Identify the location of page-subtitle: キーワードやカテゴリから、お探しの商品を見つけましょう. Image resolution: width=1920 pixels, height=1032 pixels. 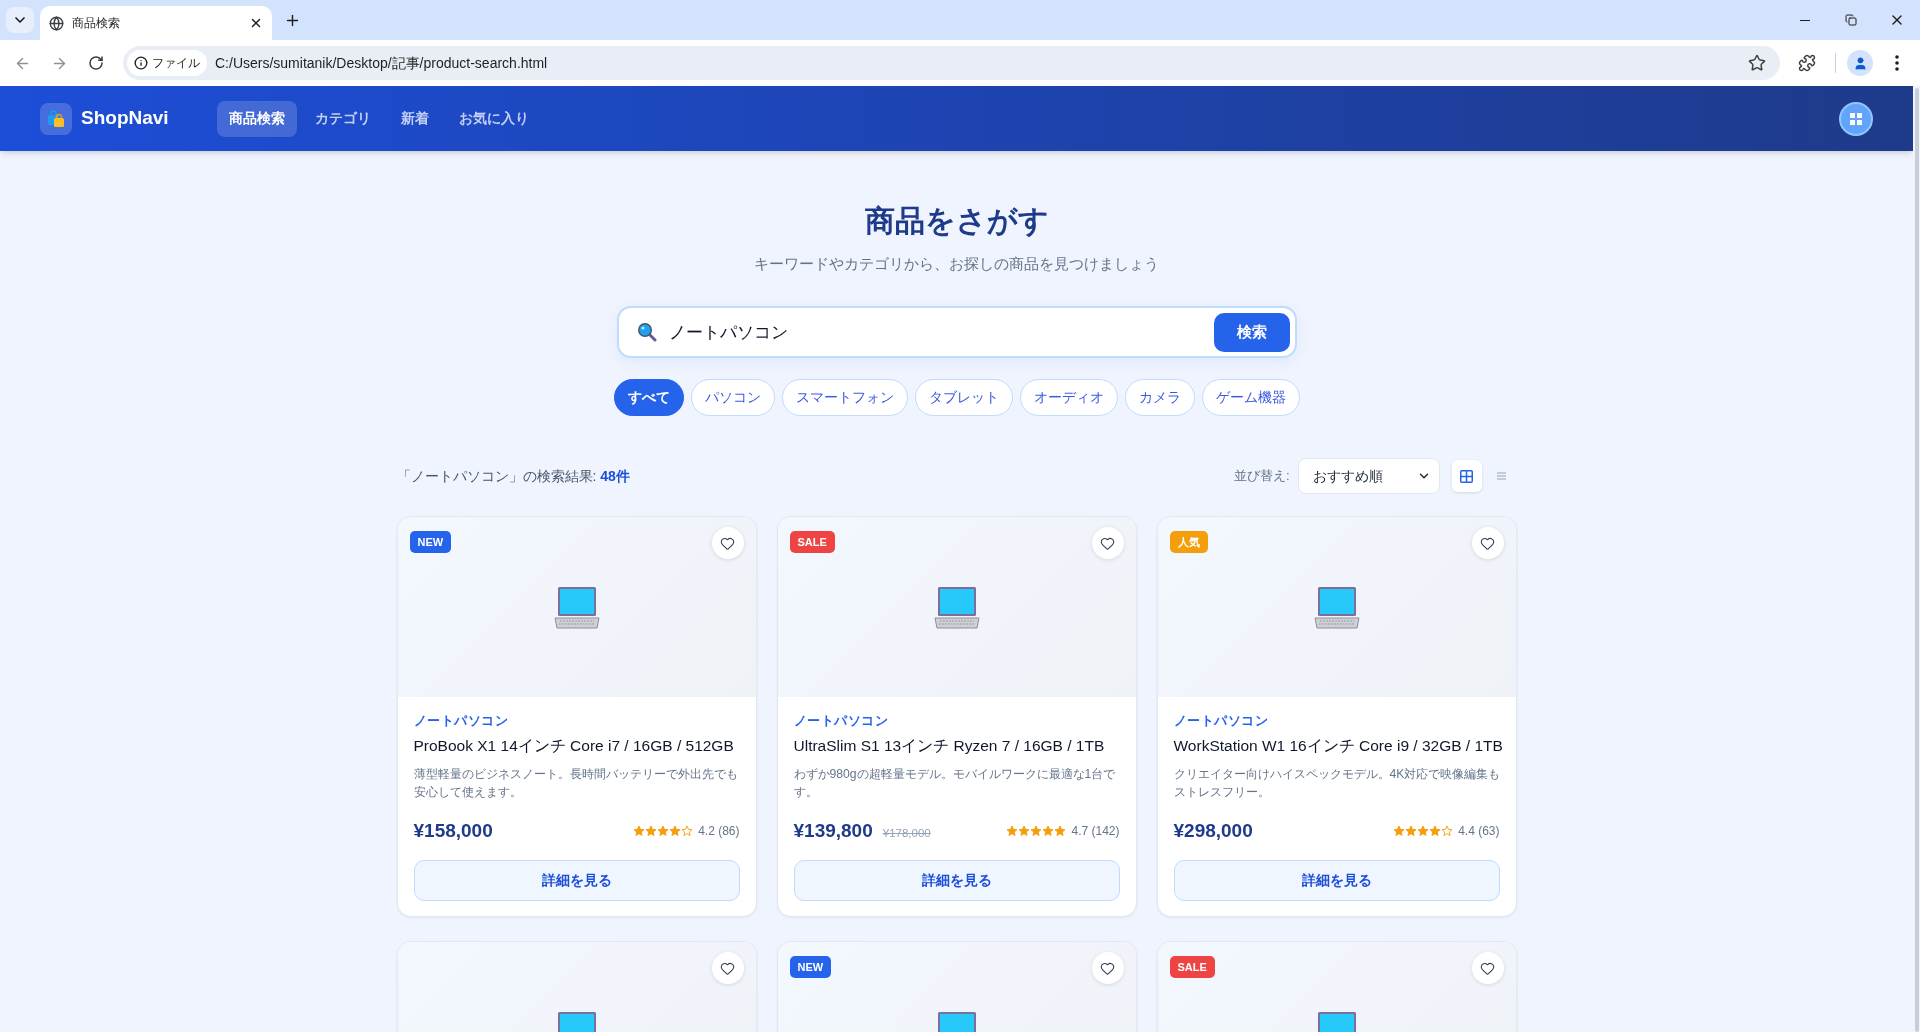
(956, 264).